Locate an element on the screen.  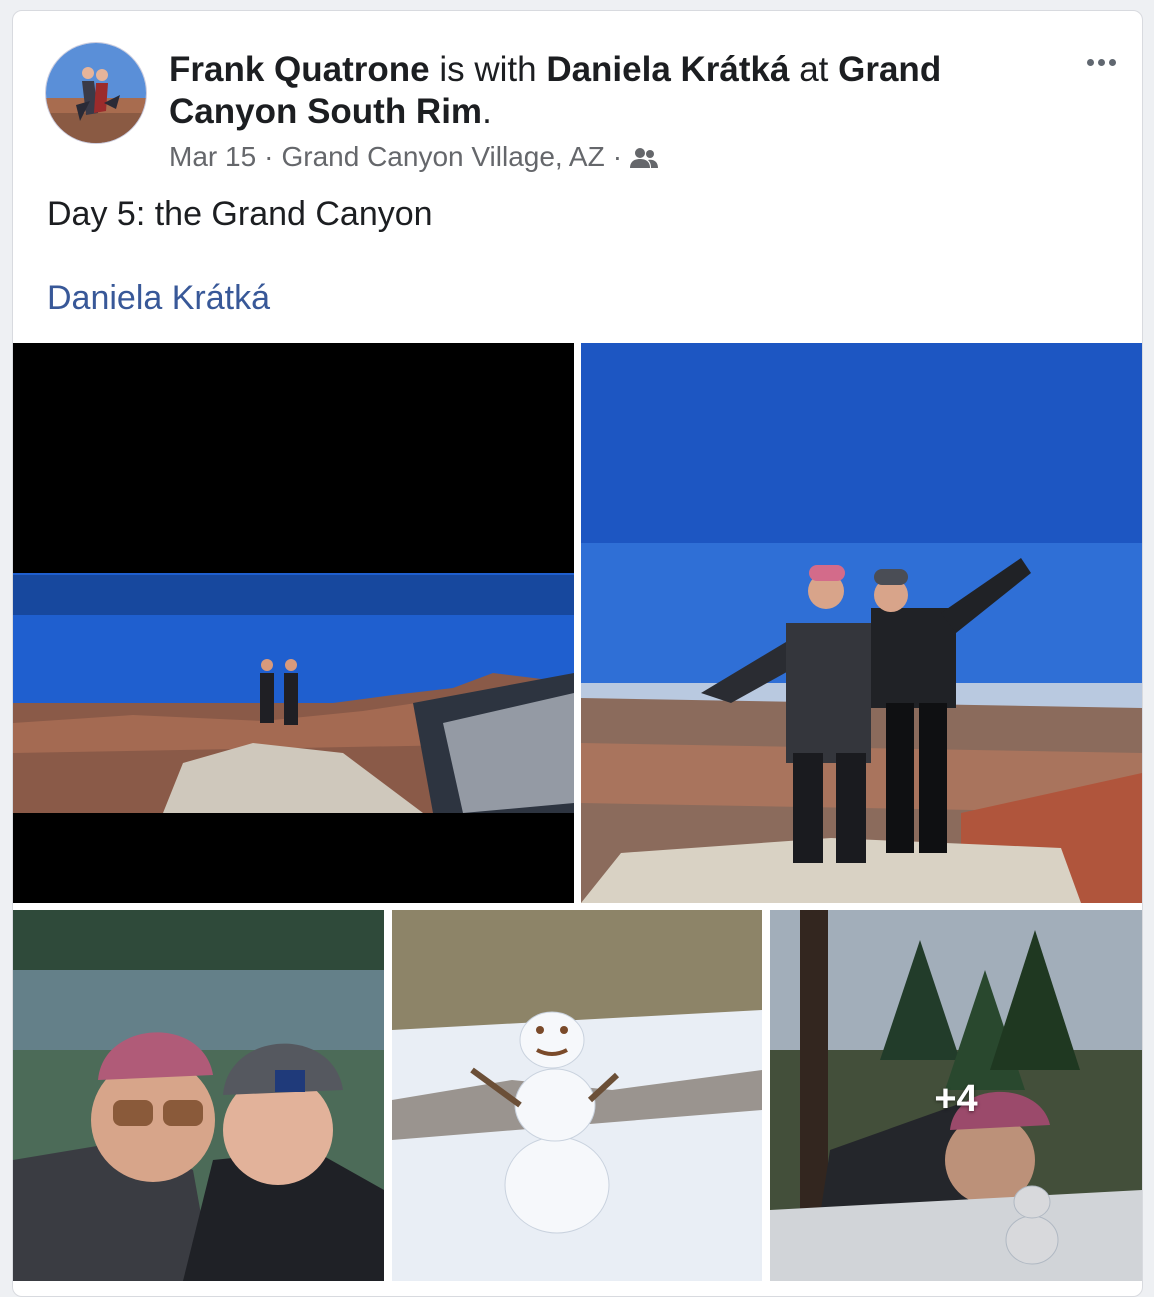
with-text: is with is located at coordinates (488, 69).